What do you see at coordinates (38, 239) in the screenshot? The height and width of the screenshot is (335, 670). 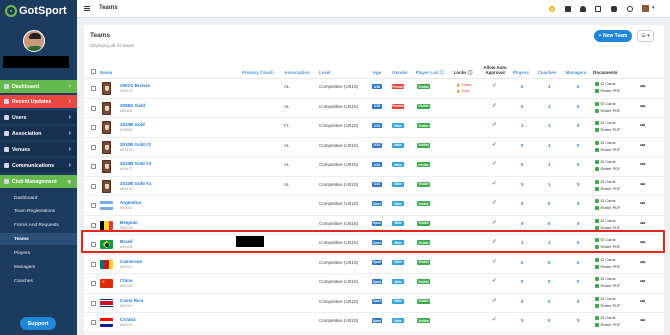 I see `sidebar-subitem-teams: Teams` at bounding box center [38, 239].